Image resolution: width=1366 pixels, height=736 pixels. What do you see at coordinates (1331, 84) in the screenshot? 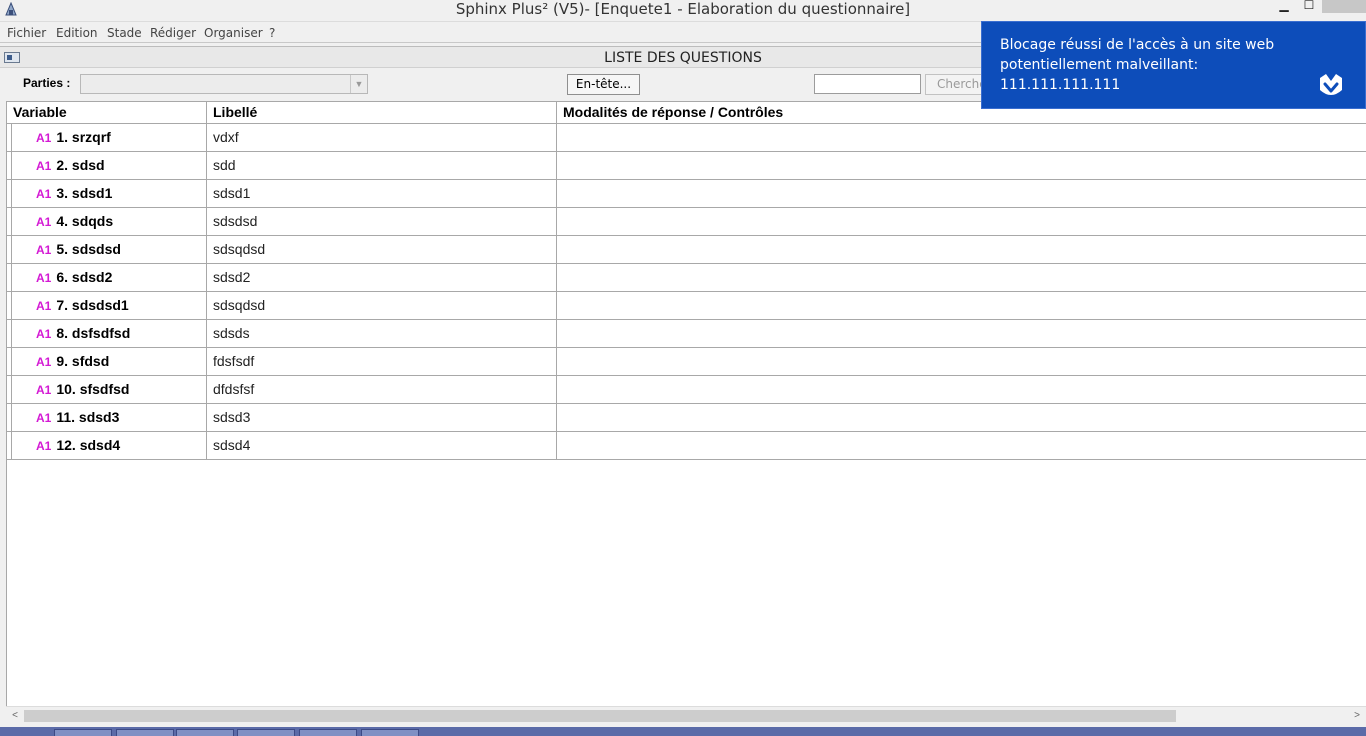
I see `malwarebytes-icon` at bounding box center [1331, 84].